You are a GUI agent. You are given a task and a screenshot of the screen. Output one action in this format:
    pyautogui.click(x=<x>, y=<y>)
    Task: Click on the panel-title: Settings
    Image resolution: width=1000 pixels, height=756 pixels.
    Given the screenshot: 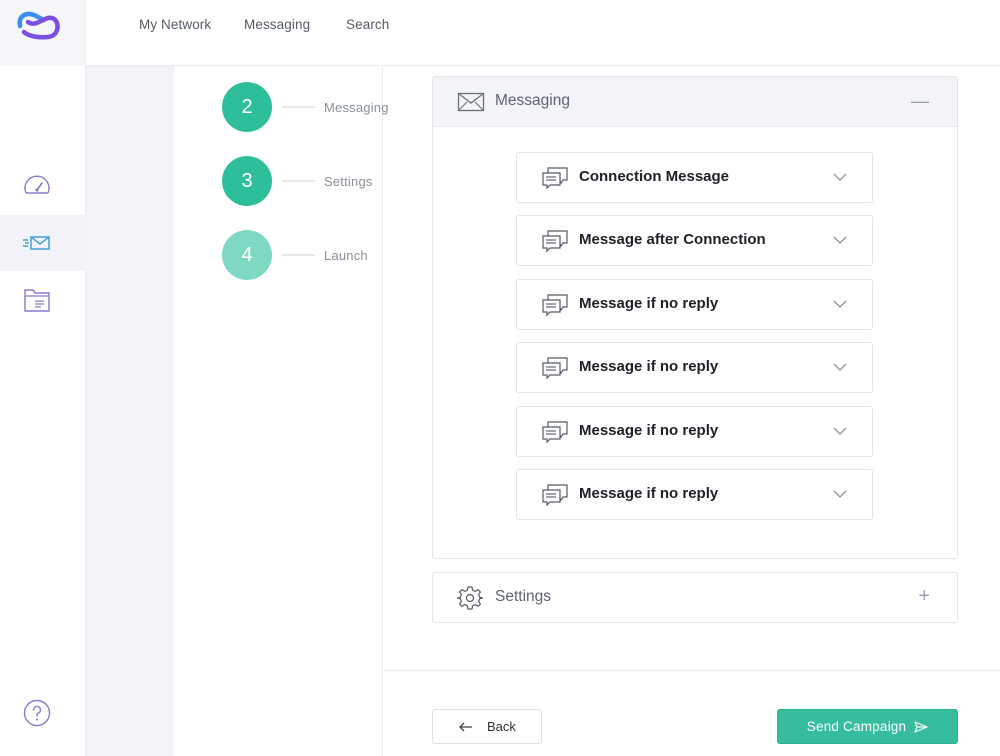 What is the action you would take?
    pyautogui.click(x=523, y=596)
    